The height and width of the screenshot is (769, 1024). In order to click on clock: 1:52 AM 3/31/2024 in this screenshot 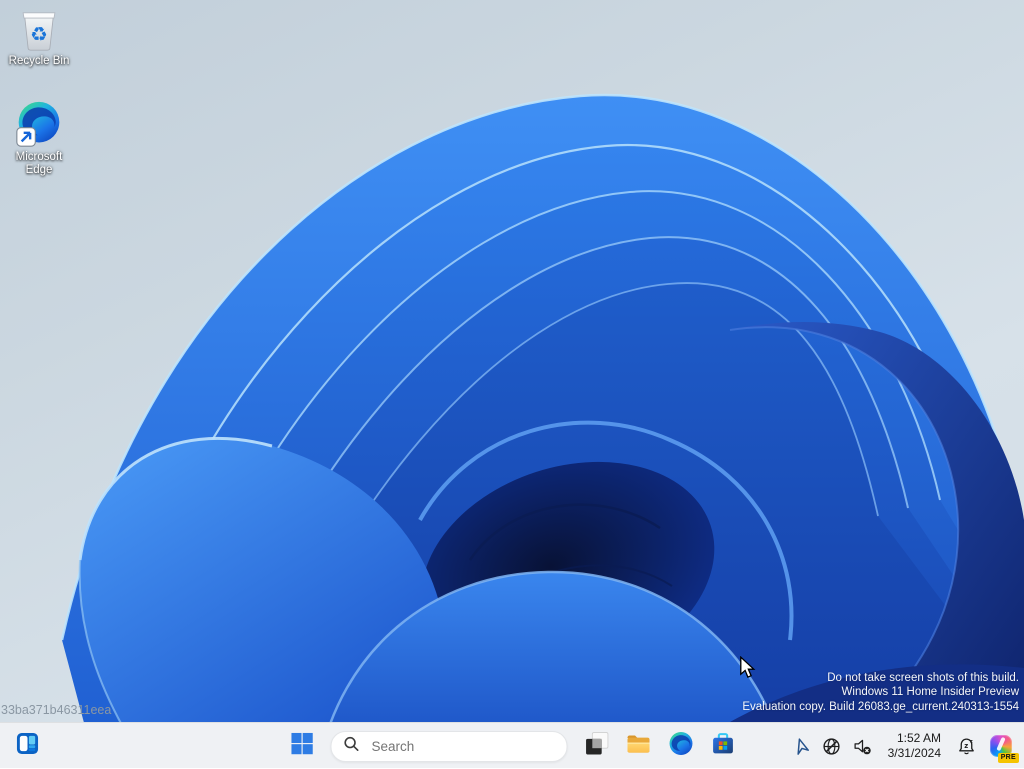, I will do `click(914, 746)`.